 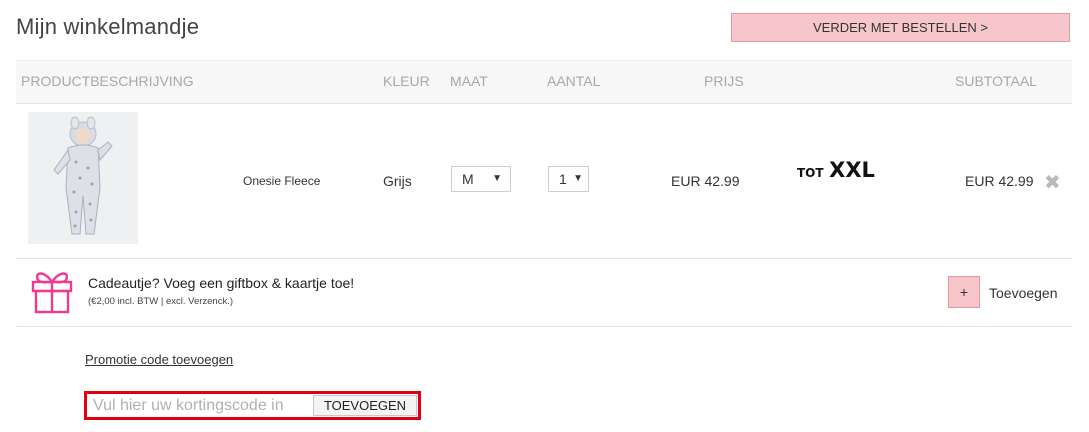 What do you see at coordinates (810, 173) in the screenshot?
I see `badge-small-text: TOT` at bounding box center [810, 173].